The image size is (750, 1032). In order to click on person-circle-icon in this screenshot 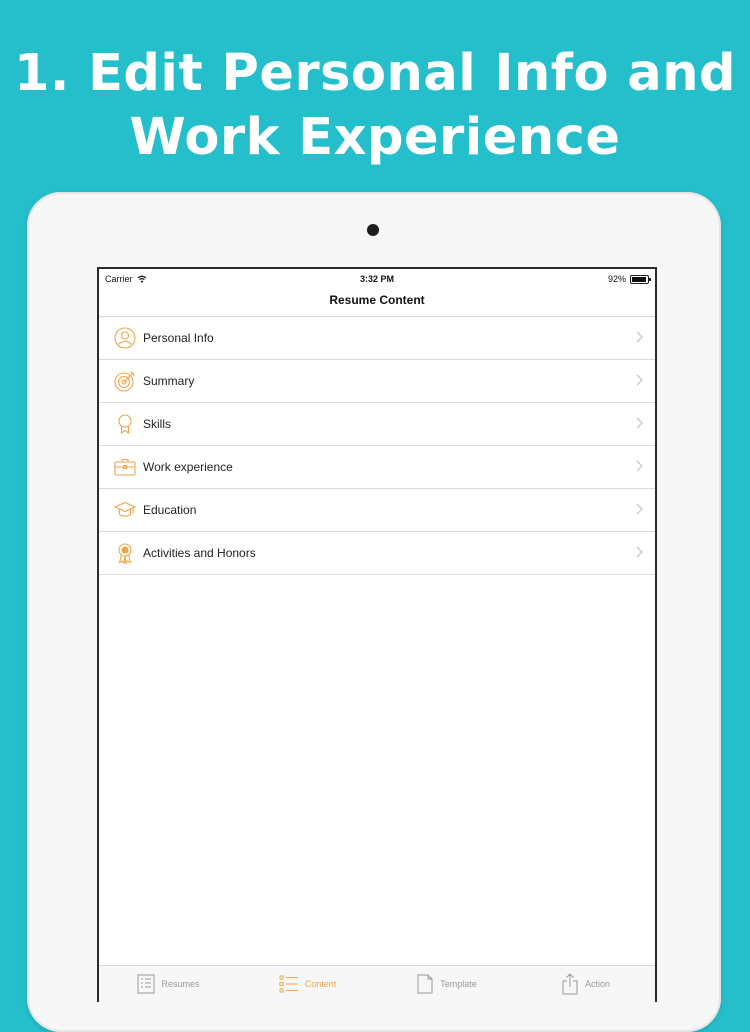, I will do `click(125, 338)`.